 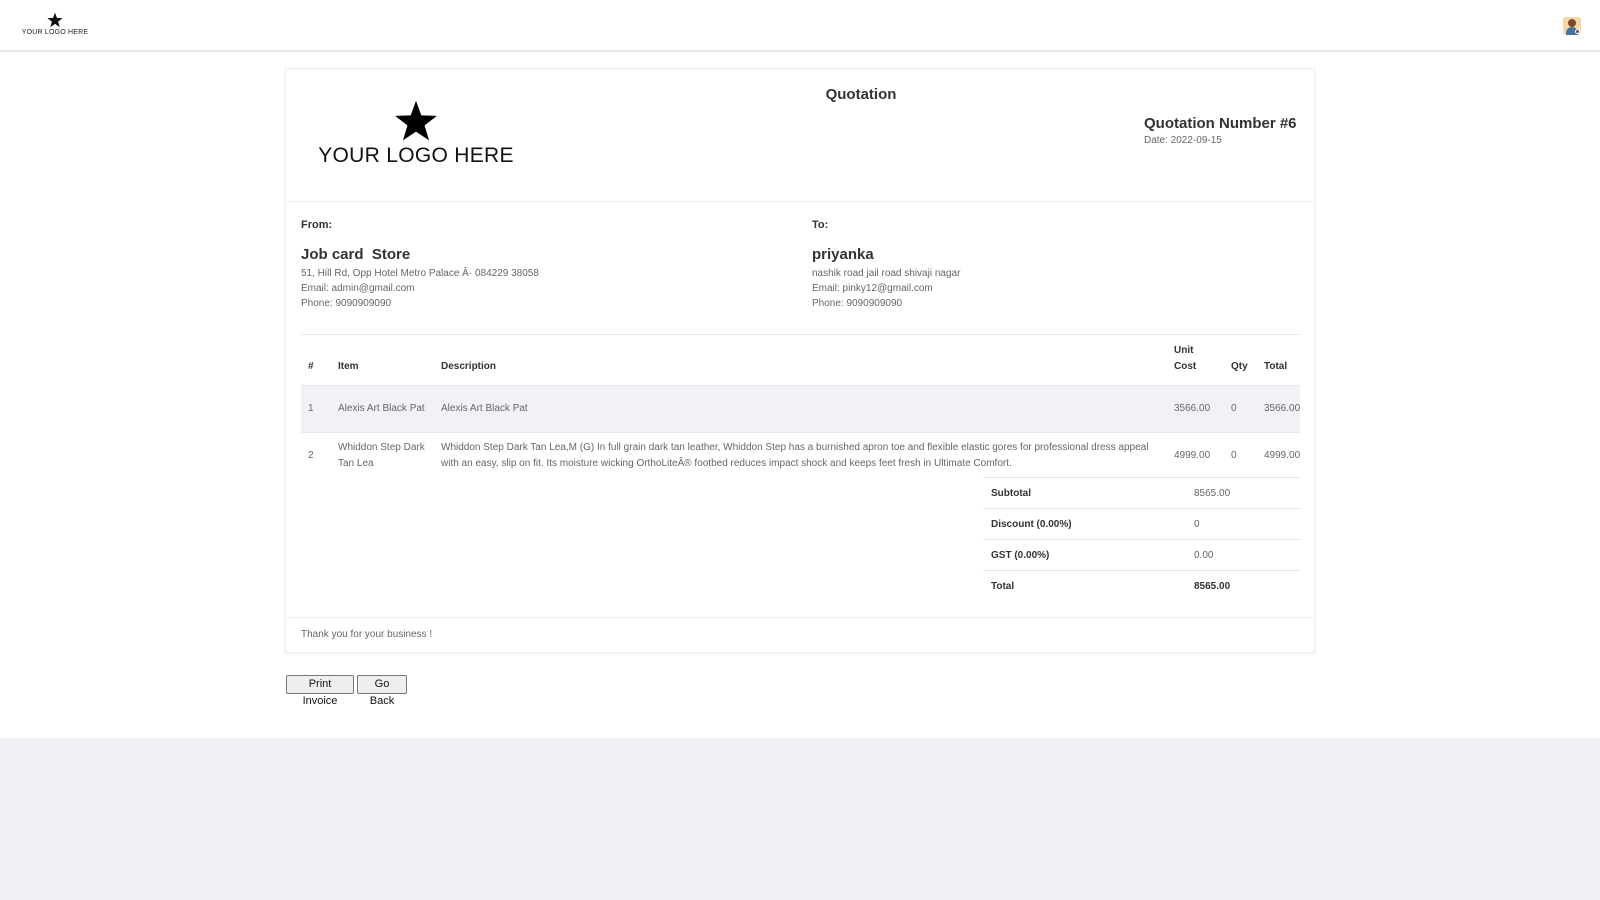 I want to click on page-title: Quotation, so click(x=861, y=94).